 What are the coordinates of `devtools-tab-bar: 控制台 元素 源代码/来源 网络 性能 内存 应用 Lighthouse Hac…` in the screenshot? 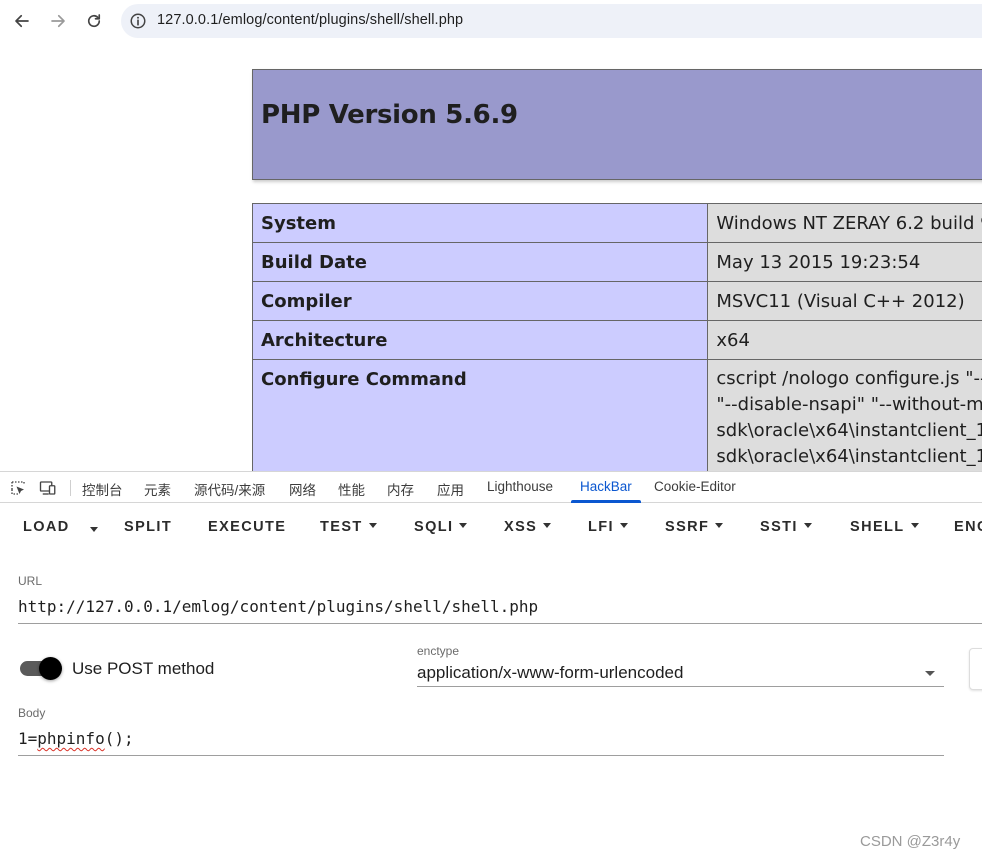 It's located at (491, 487).